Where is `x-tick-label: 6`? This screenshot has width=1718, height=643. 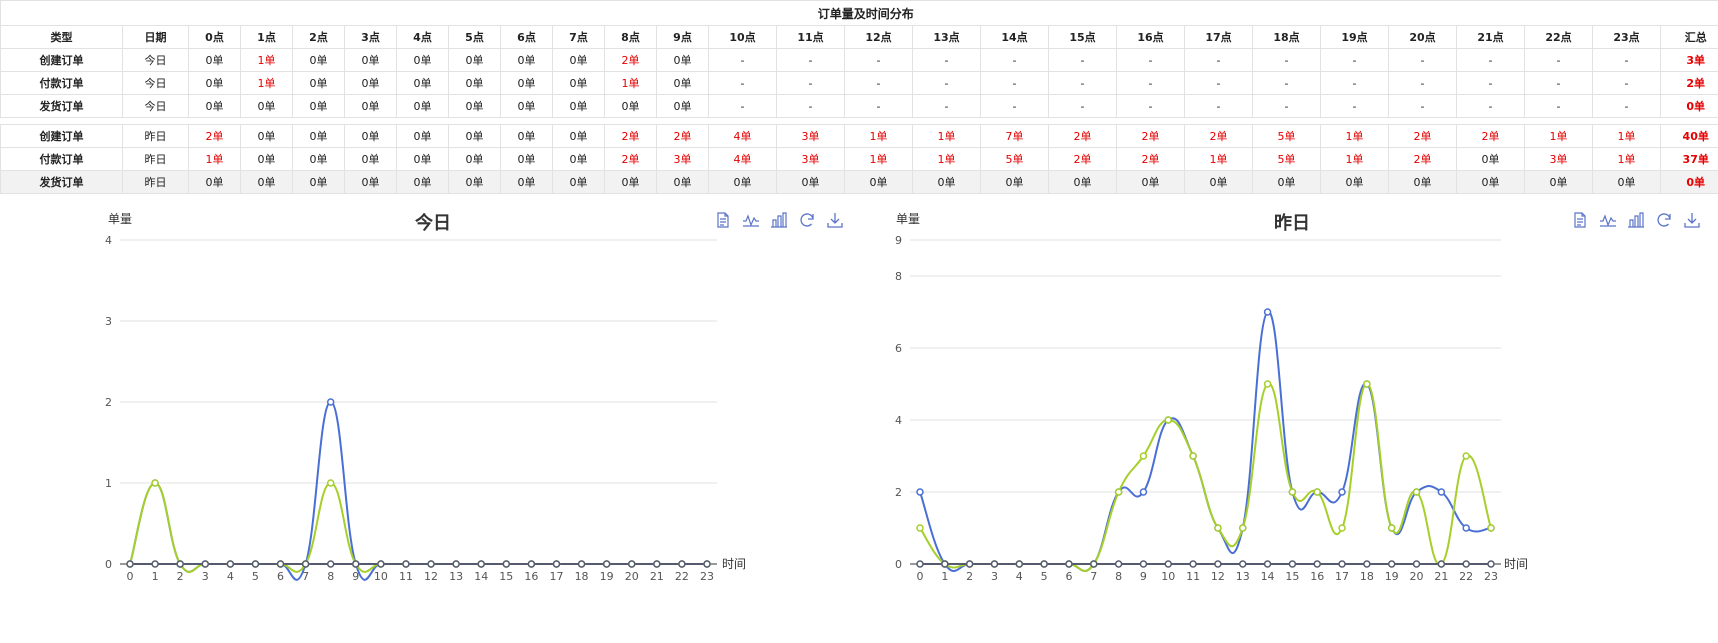
x-tick-label: 6 is located at coordinates (280, 576).